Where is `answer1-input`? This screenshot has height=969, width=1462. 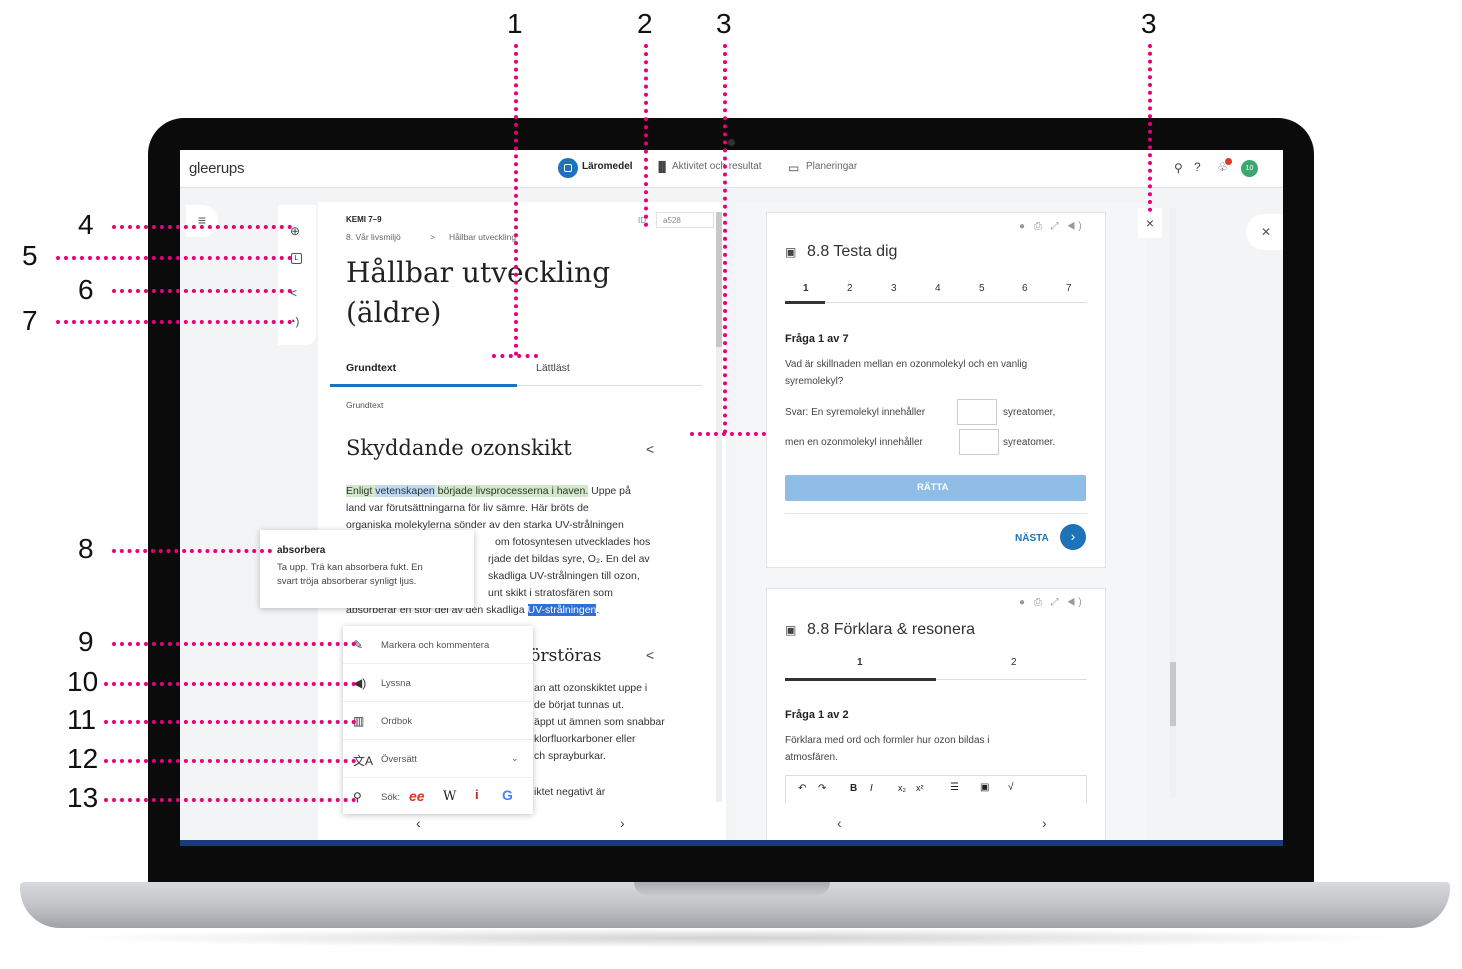 answer1-input is located at coordinates (977, 412).